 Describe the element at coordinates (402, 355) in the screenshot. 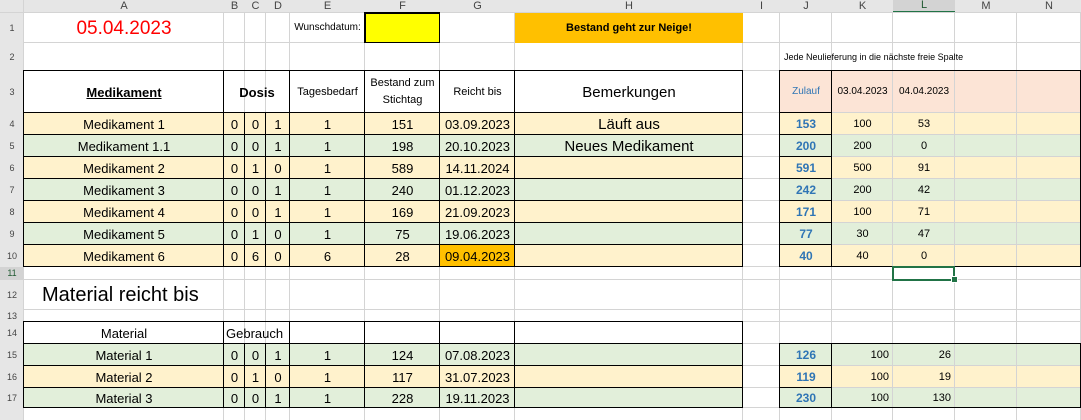

I see `stock: 124` at that location.